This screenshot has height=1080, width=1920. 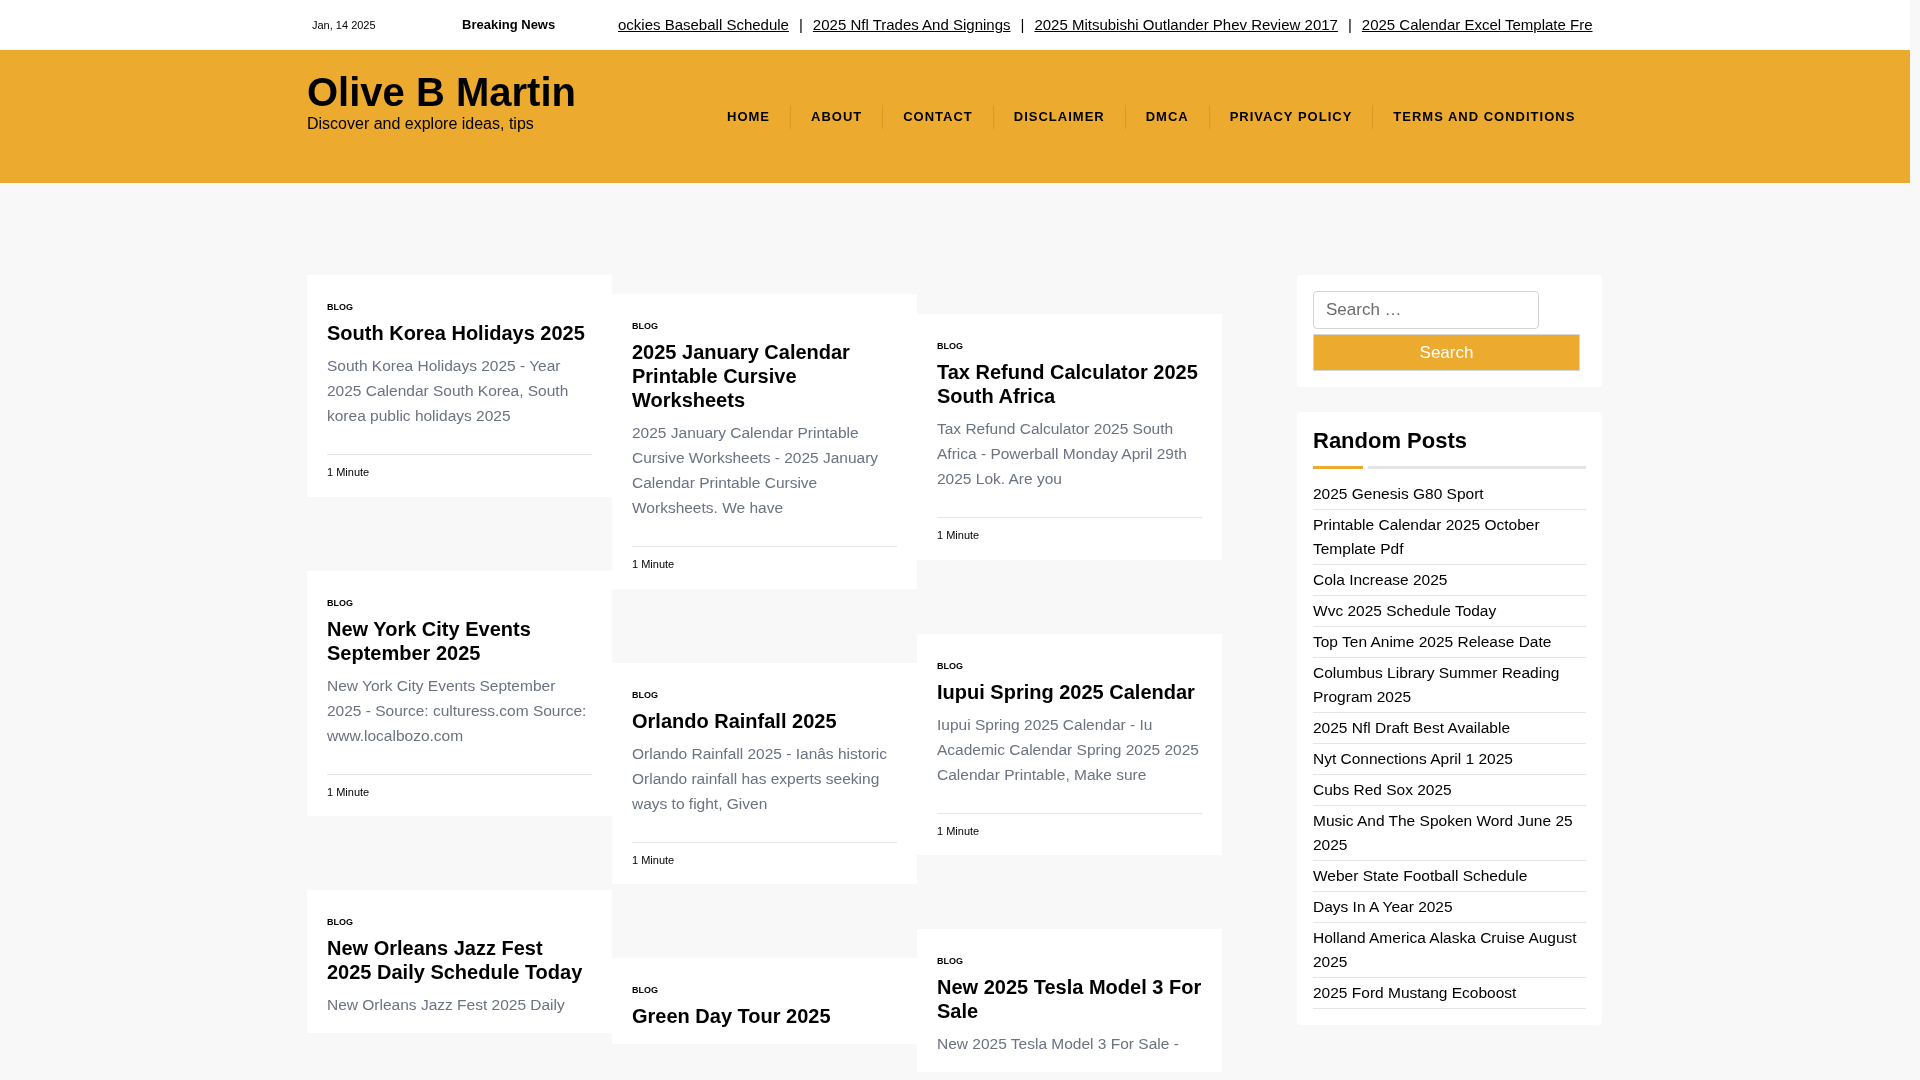 What do you see at coordinates (1186, 25) in the screenshot?
I see `ticker-link: 2025 Mitsubishi Outlander Phev Review 2017` at bounding box center [1186, 25].